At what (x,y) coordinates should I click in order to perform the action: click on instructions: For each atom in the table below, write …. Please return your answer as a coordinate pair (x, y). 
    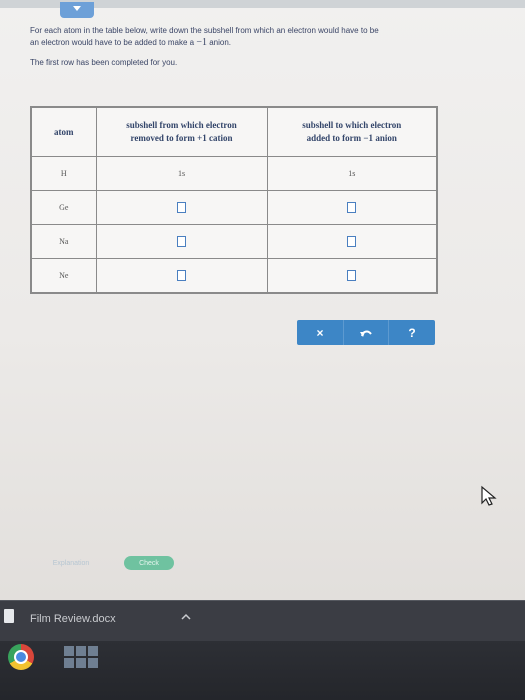
    Looking at the image, I should click on (277, 47).